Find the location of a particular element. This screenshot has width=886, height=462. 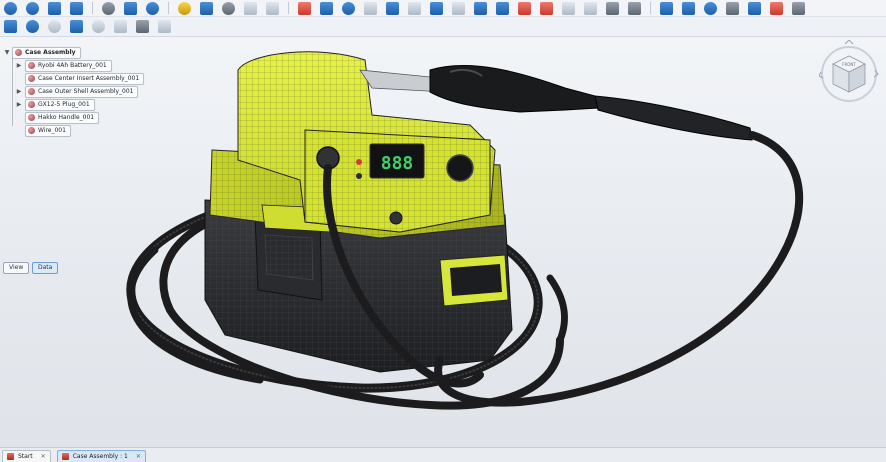

view-cube-face-label: FRONT is located at coordinates (849, 64).